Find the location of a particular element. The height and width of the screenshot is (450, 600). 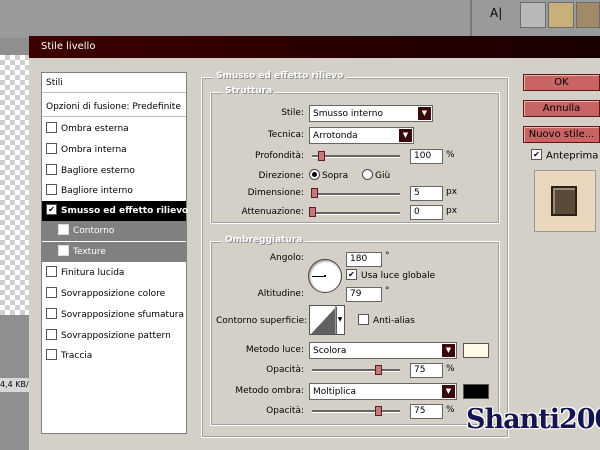

style-item-outer-shadow: Ombra esterna is located at coordinates (114, 129).